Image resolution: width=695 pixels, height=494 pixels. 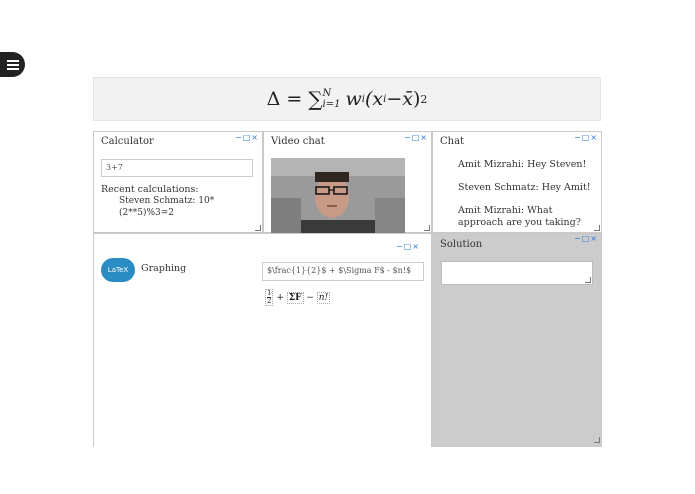 What do you see at coordinates (294, 99) in the screenshot?
I see `formula-equals: =` at bounding box center [294, 99].